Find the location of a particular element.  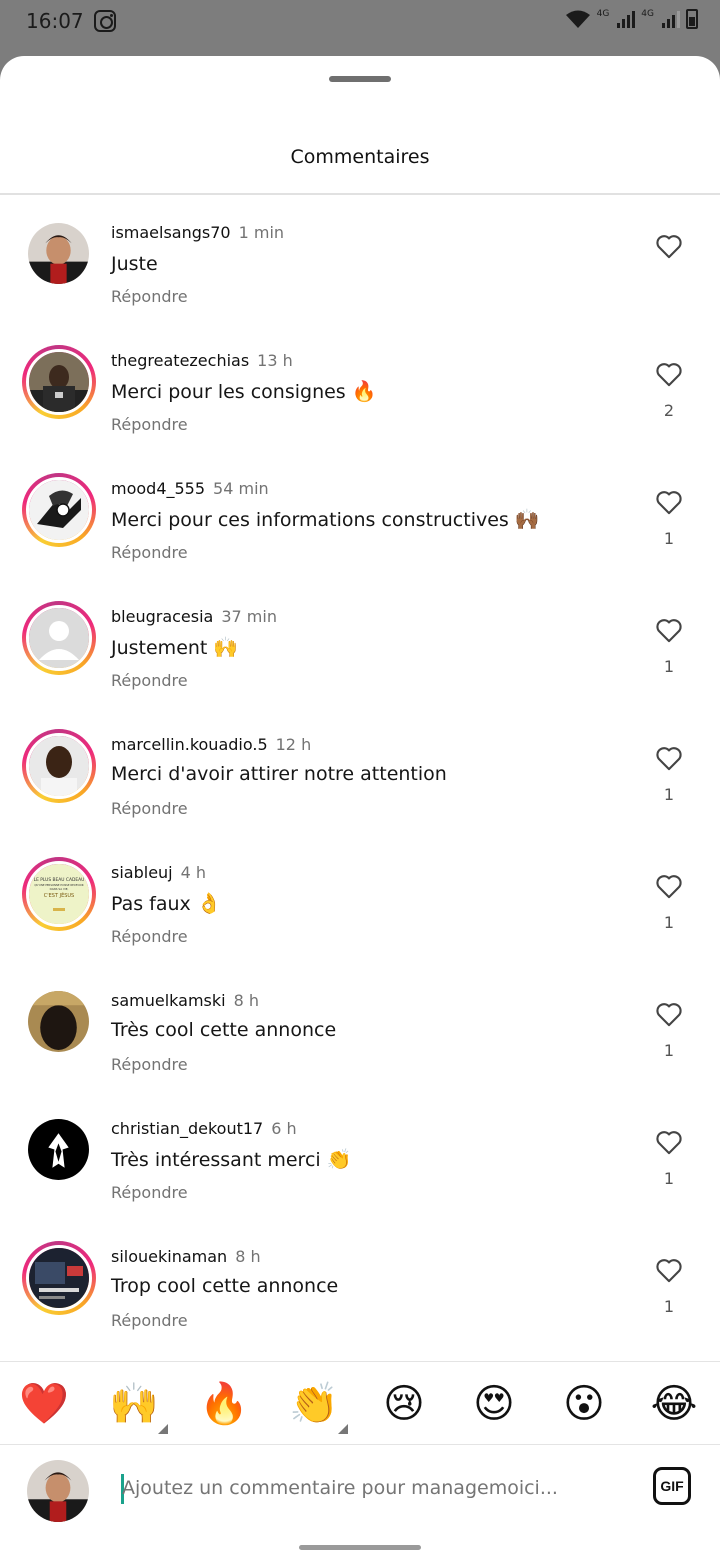

comment-composer: GIF is located at coordinates (360, 1497).